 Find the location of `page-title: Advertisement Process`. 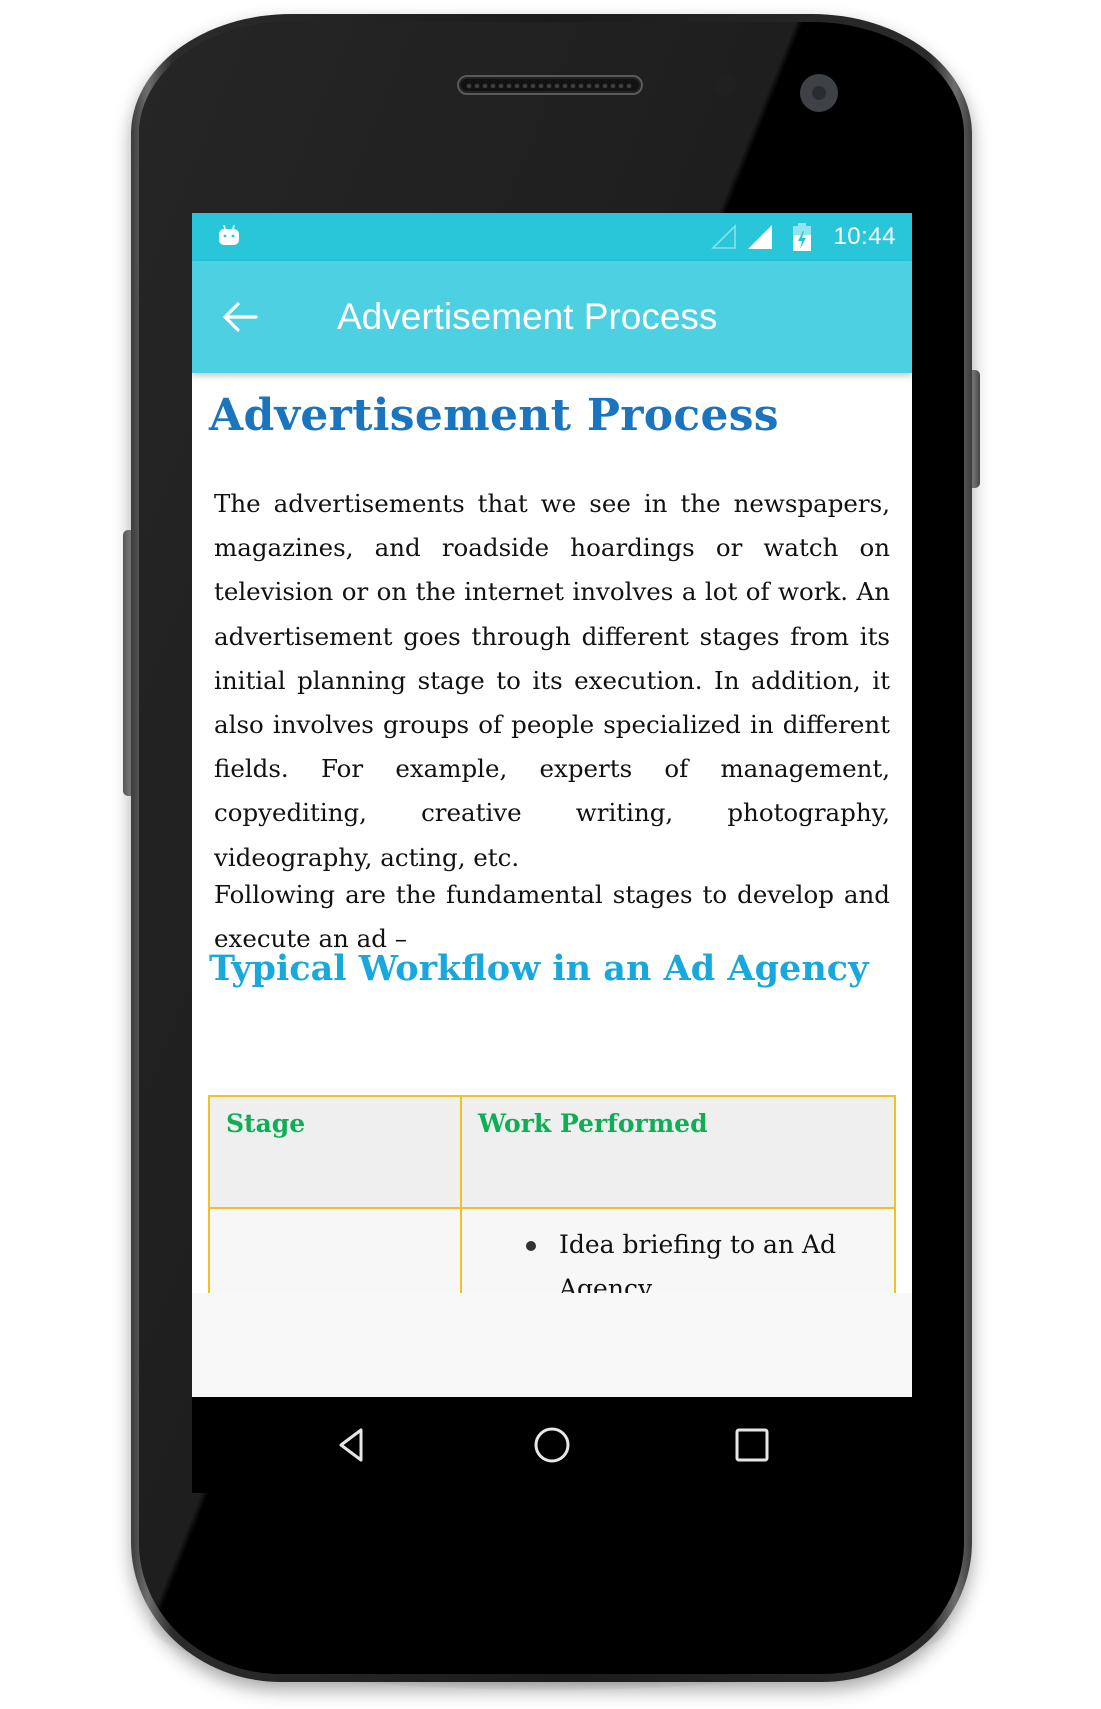

page-title: Advertisement Process is located at coordinates (494, 415).